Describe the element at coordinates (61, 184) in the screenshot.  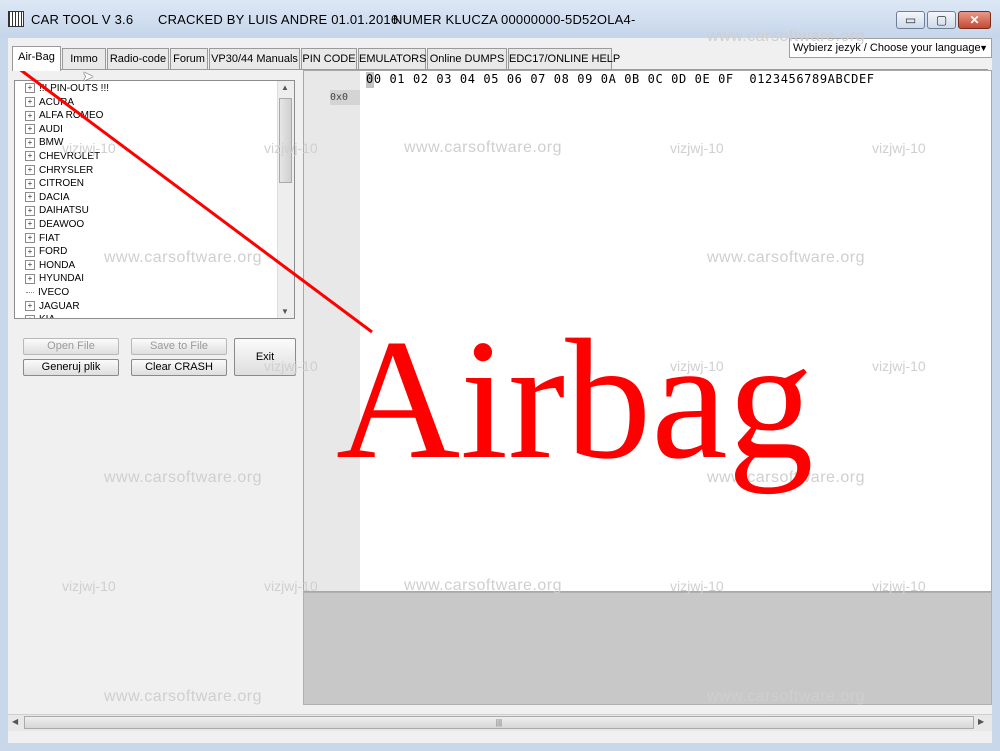
I see `tree-item-label: CITROEN` at that location.